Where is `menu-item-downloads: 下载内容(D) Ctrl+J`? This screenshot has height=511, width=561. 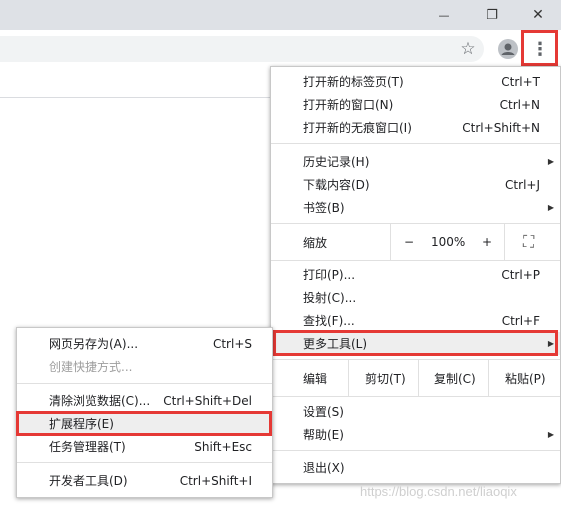 menu-item-downloads: 下载内容(D) Ctrl+J is located at coordinates (415, 184).